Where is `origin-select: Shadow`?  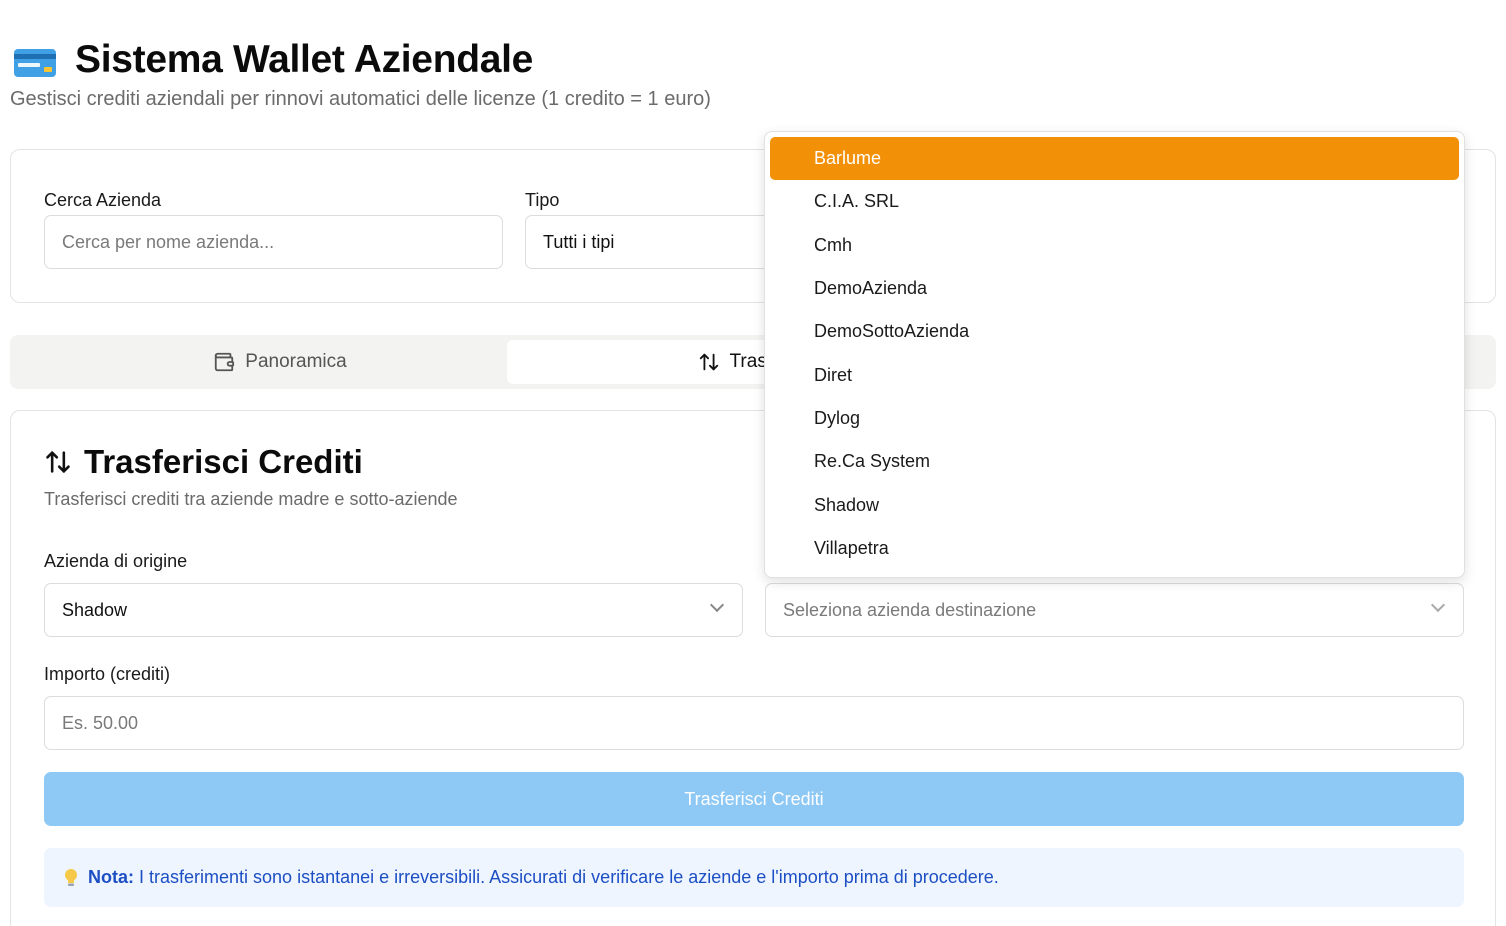 origin-select: Shadow is located at coordinates (393, 610).